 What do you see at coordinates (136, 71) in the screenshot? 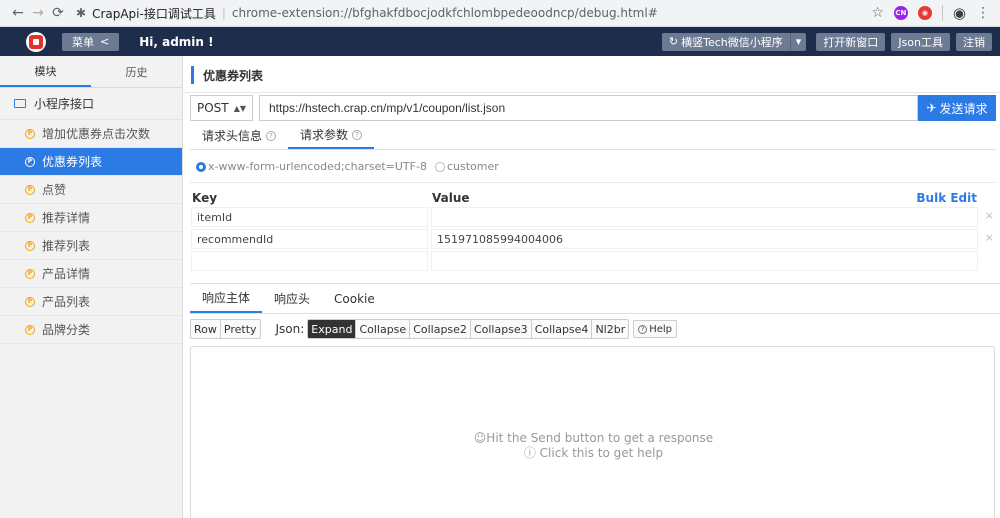
I see `tab-history: 历史` at bounding box center [136, 71].